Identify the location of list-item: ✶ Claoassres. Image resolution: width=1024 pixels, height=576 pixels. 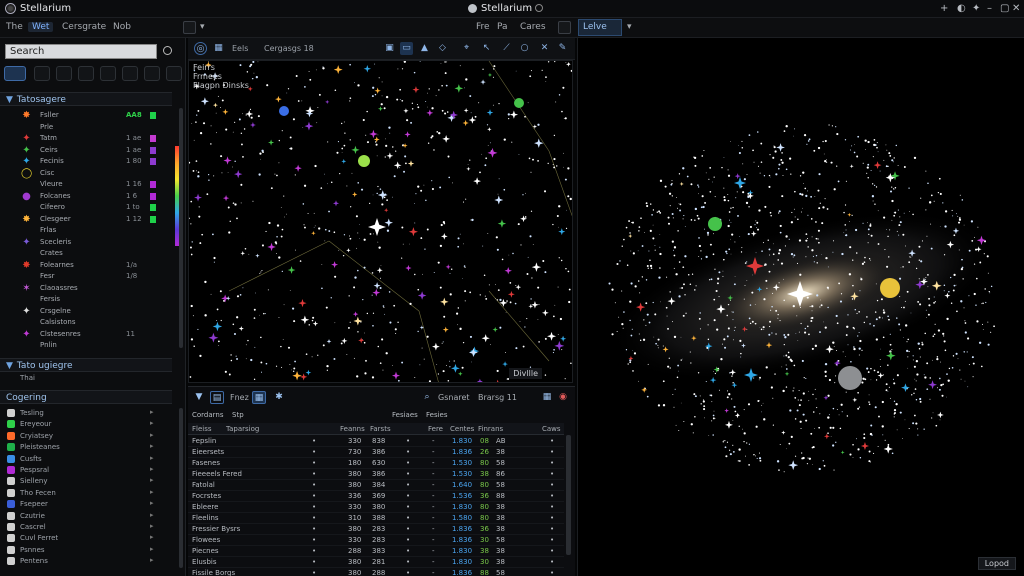
(86, 288).